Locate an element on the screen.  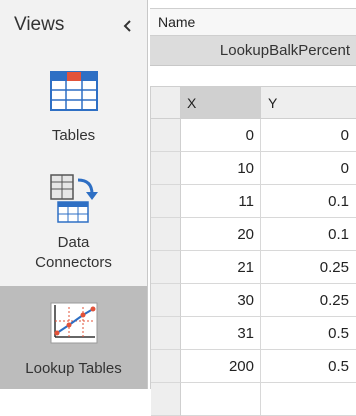
table-row: 21 0.25 is located at coordinates (253, 267).